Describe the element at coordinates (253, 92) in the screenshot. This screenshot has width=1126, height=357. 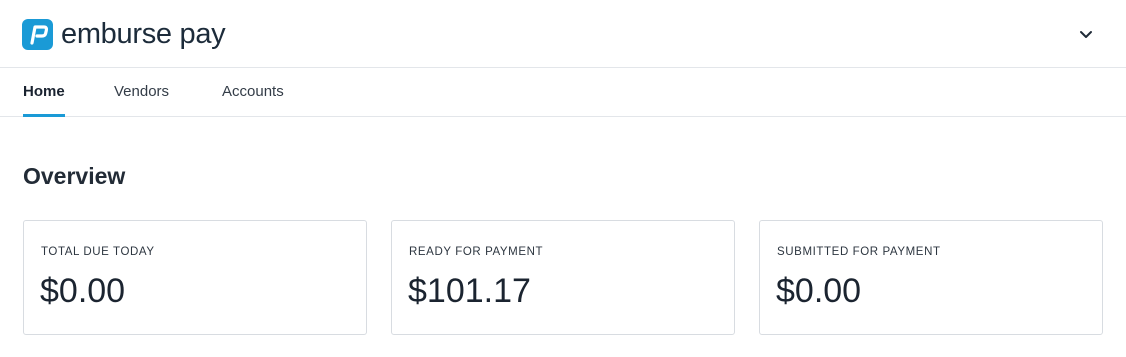
I see `tab-accounts: Accounts` at that location.